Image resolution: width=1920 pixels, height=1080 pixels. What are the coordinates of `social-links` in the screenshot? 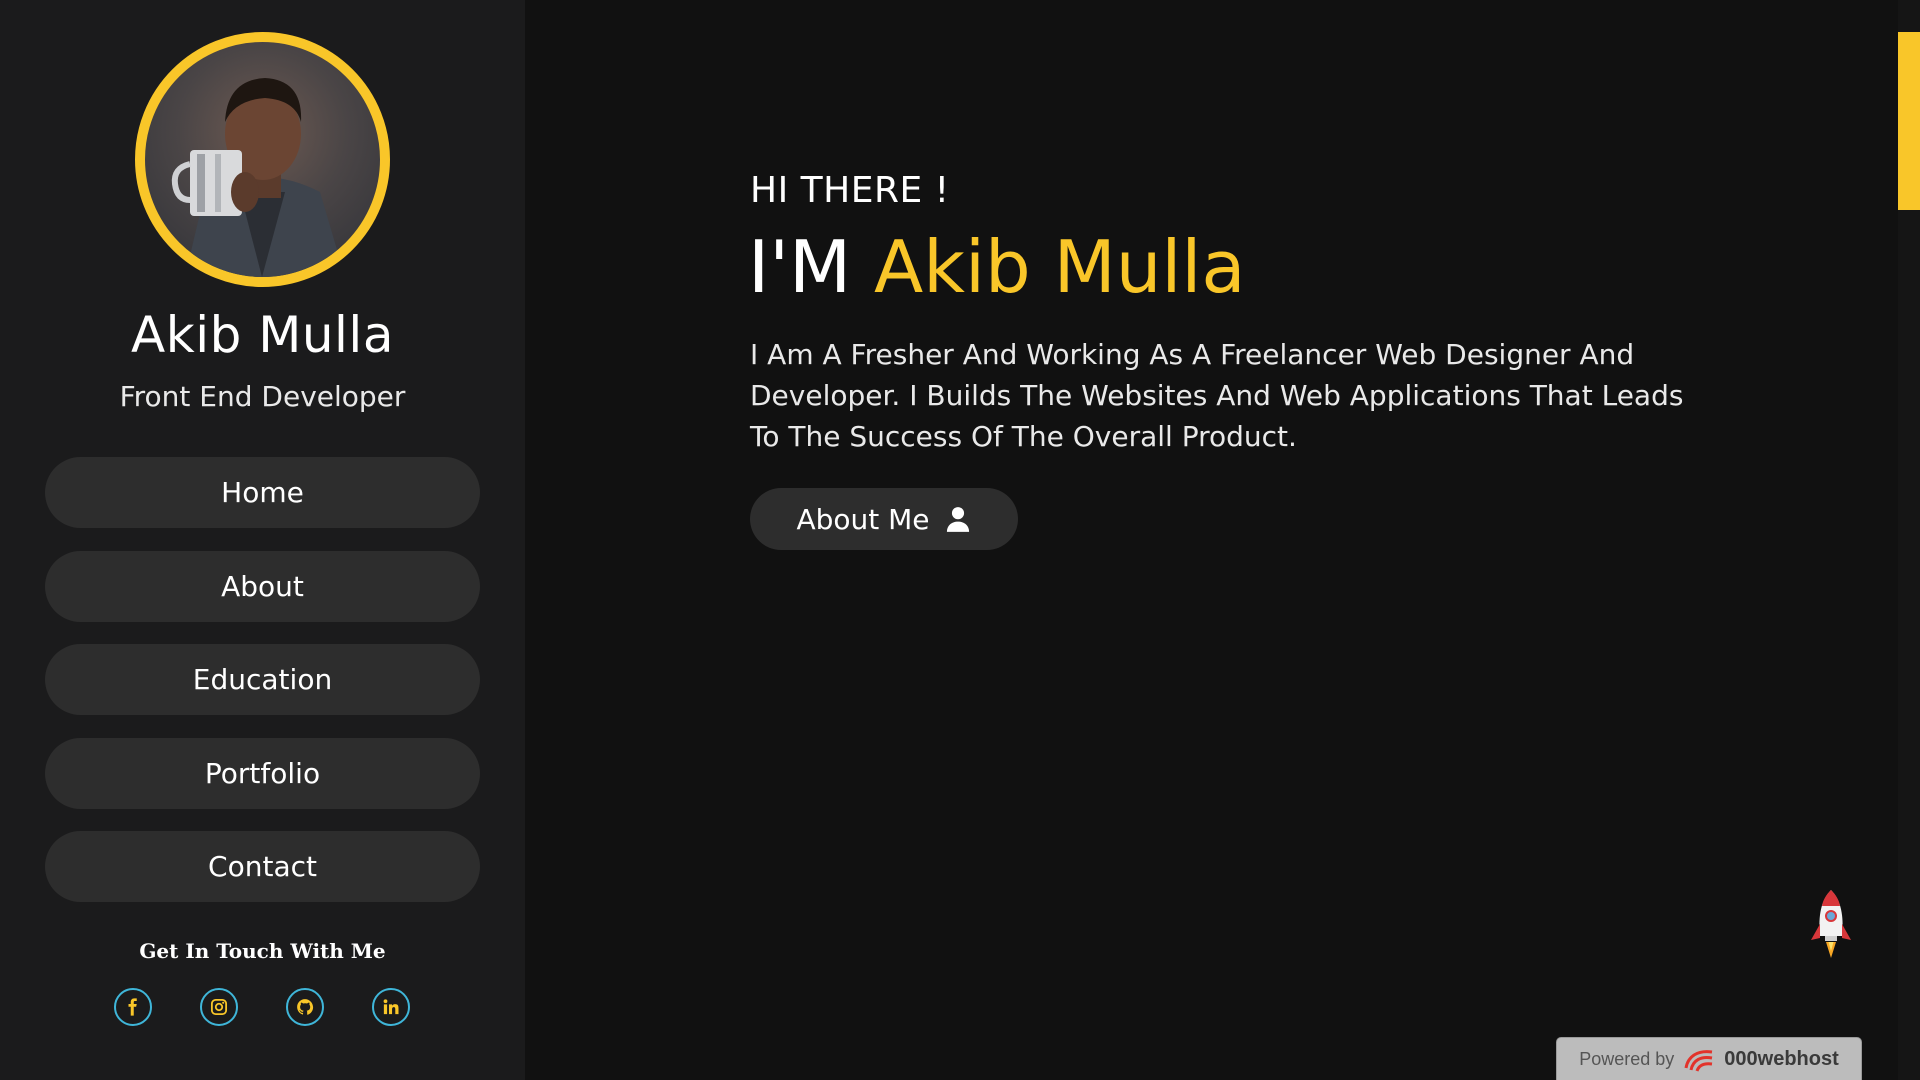 It's located at (262, 1007).